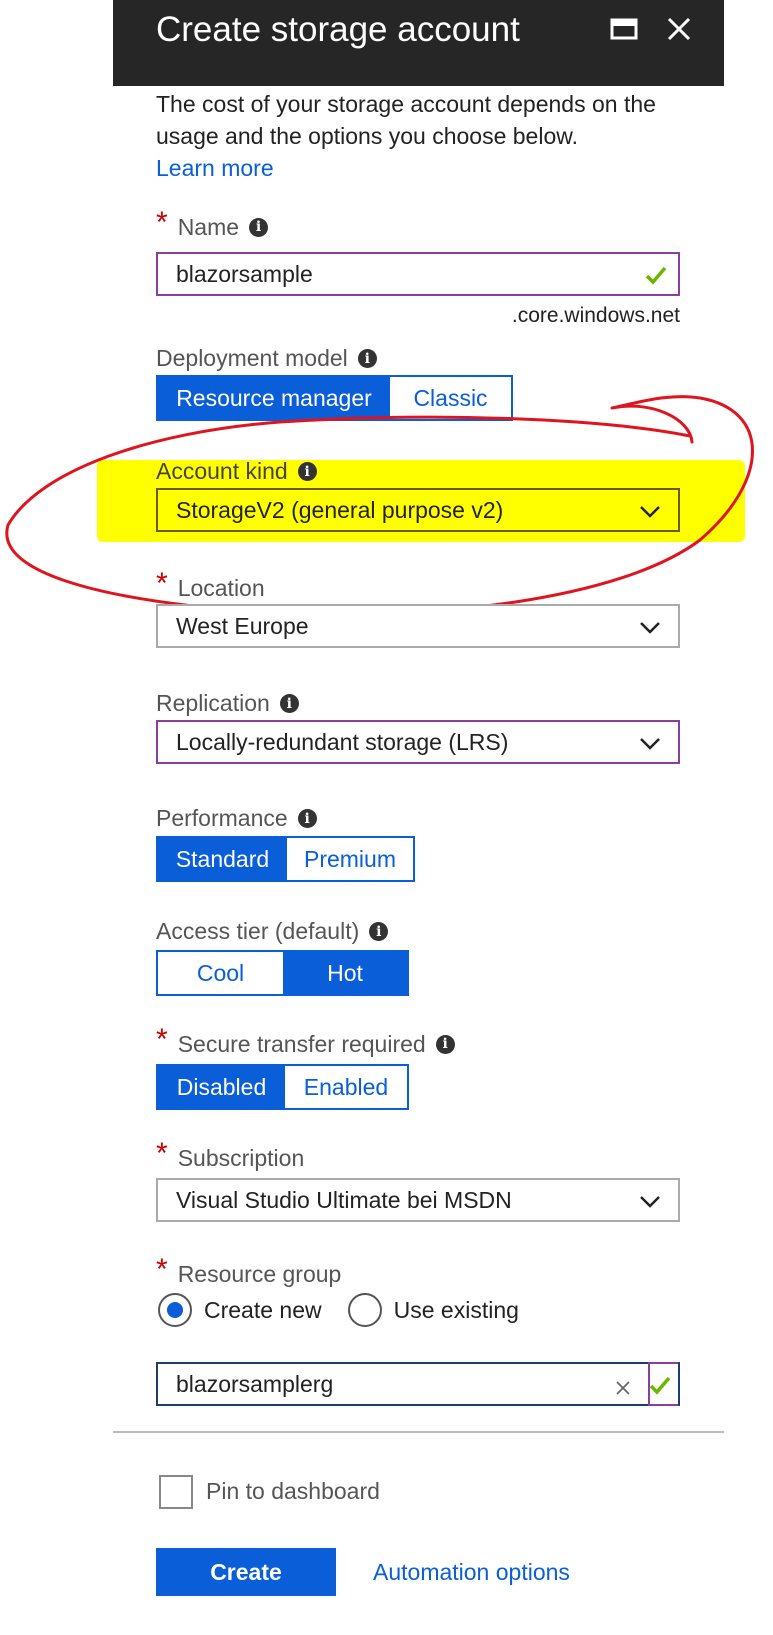 The image size is (773, 1635). Describe the element at coordinates (344, 1199) in the screenshot. I see `subscription-value: Visual Studio Ultimate bei MSDN` at that location.